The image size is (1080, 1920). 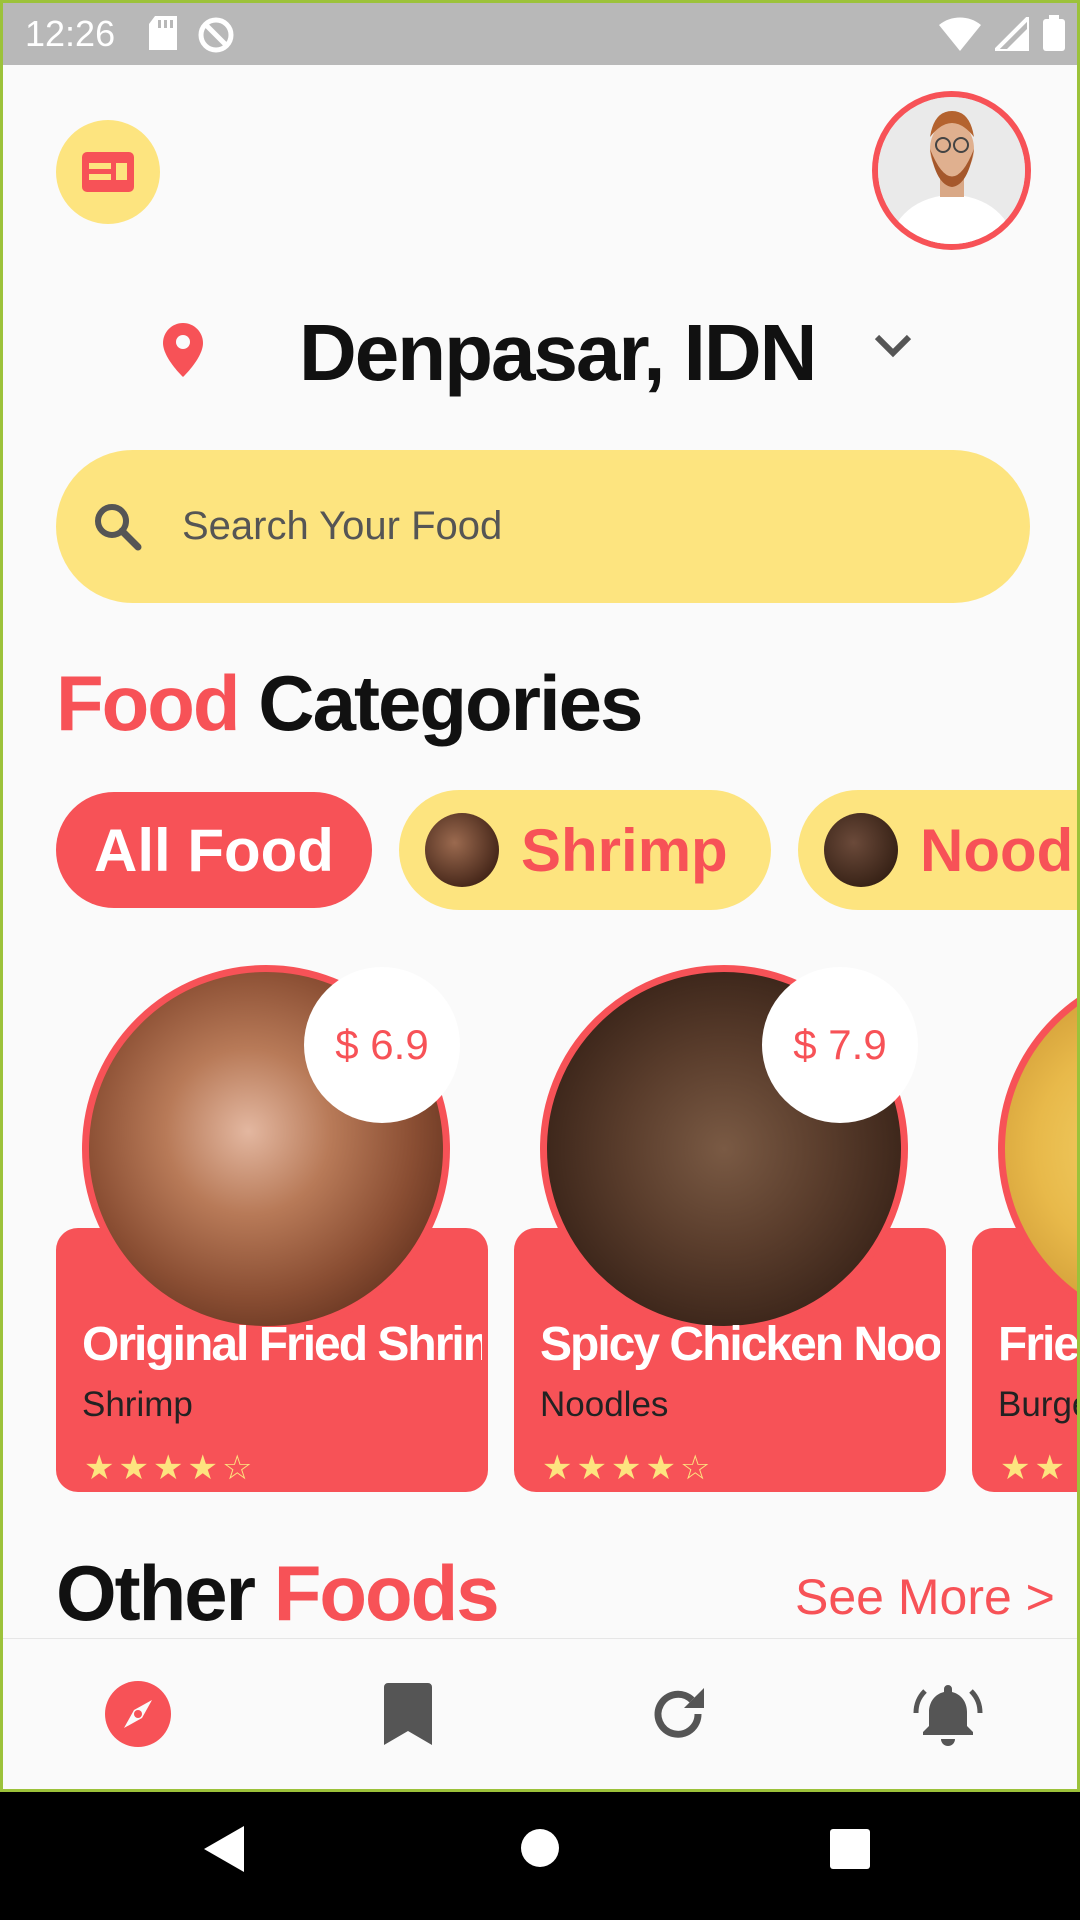 I want to click on profile-photo, so click(x=951, y=170).